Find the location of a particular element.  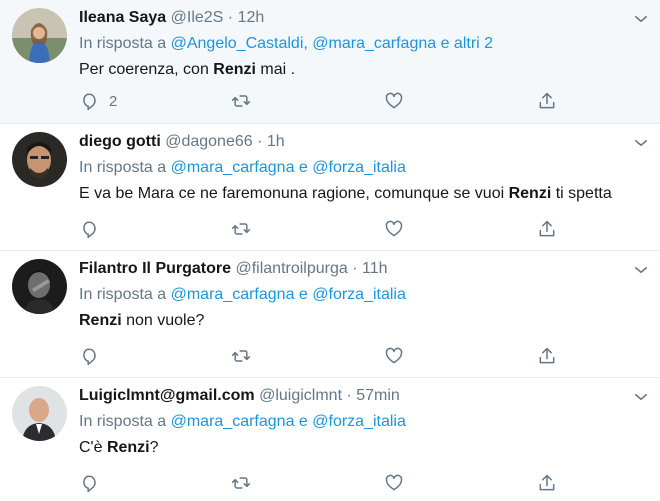

user-handle: @luigiclmnt is located at coordinates (300, 395).